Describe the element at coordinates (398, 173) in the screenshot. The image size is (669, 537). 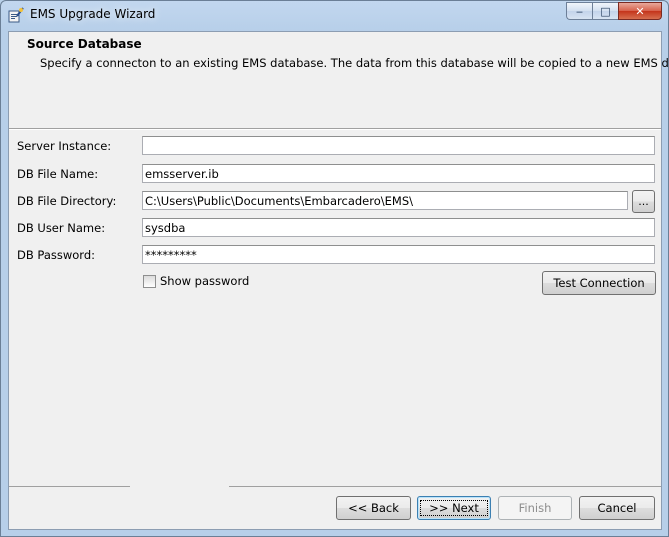
I see `db-file-name-input` at that location.